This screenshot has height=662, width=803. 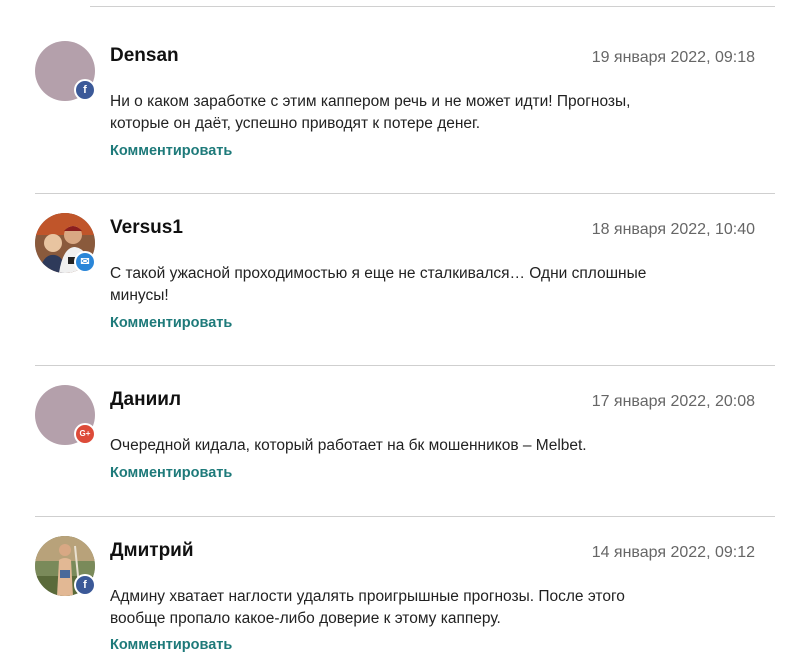 I want to click on comment-author: Даниил, so click(x=146, y=399).